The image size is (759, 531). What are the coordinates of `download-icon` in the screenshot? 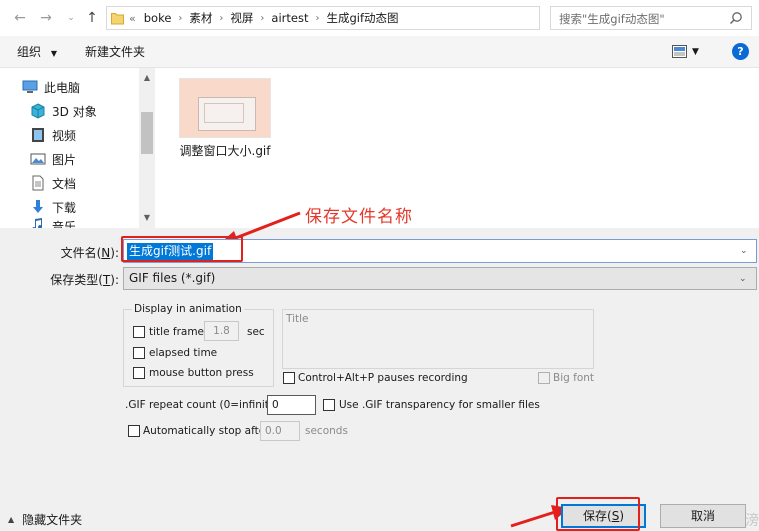 It's located at (38, 206).